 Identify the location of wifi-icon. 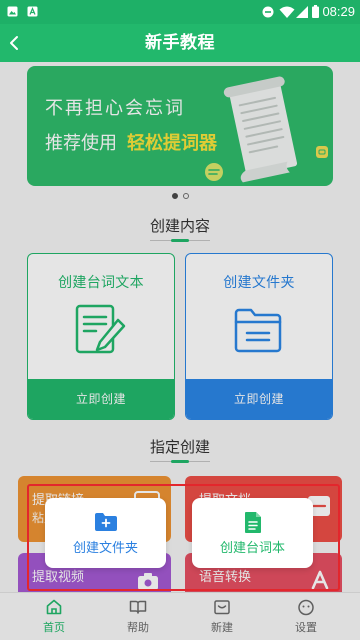
(287, 12).